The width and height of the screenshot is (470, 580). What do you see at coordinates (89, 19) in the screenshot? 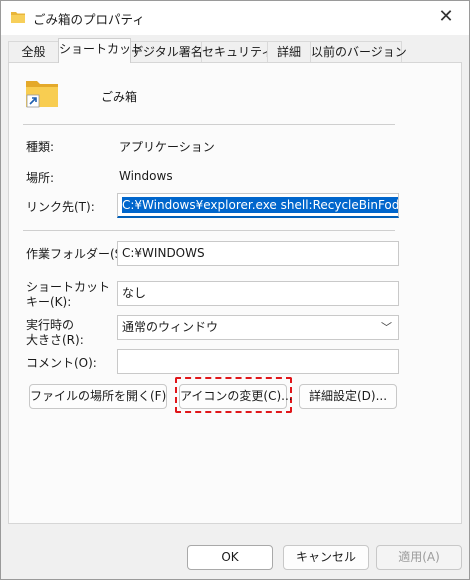
I see `window-title: ごみ箱のプロパティ` at bounding box center [89, 19].